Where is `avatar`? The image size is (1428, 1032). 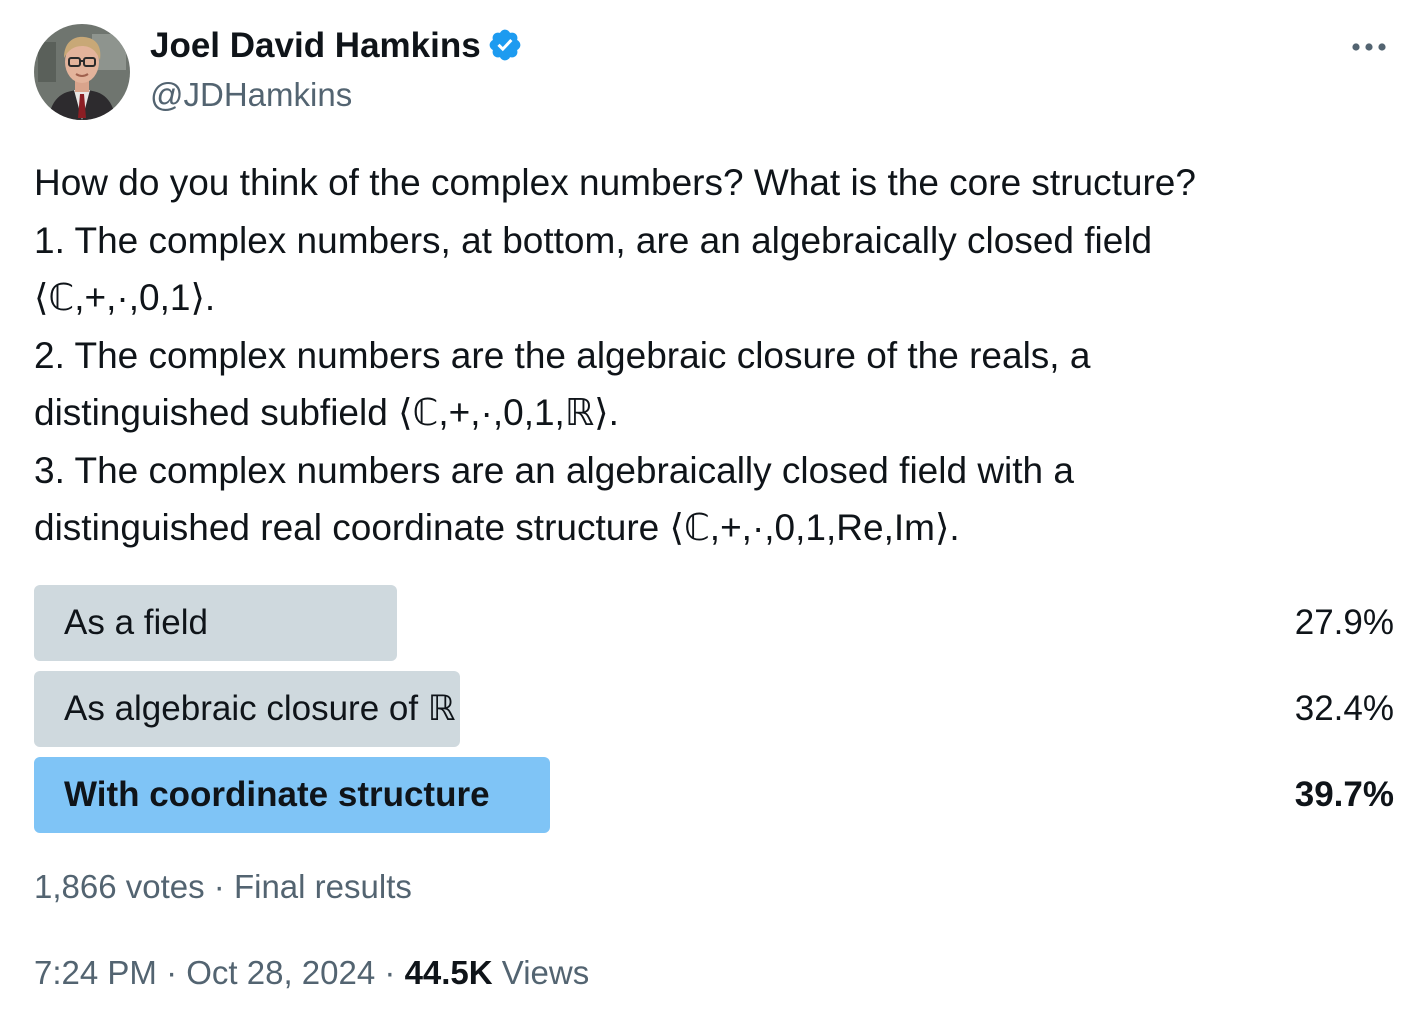 avatar is located at coordinates (82, 72).